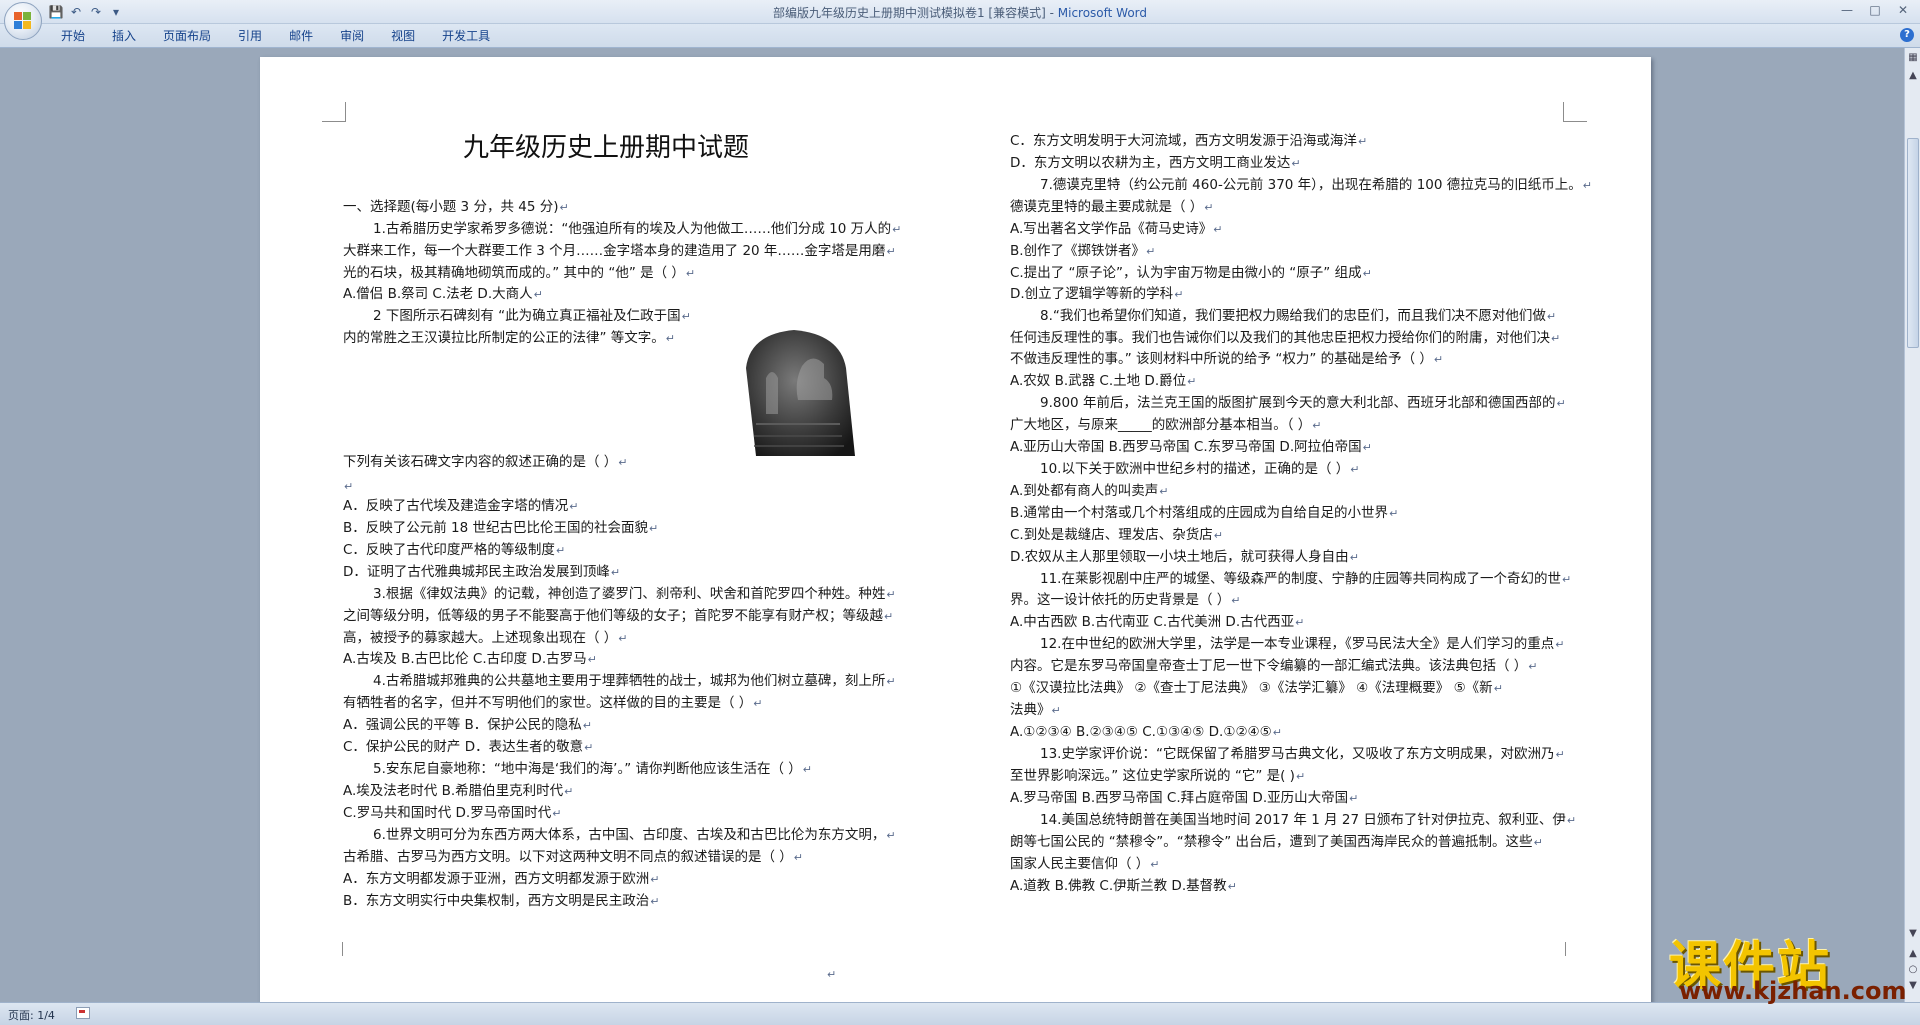 This screenshot has width=1920, height=1025. I want to click on left-column-line: A．东方文明都发源于亚洲，西方文明都发源于欧洲↵, so click(501, 879).